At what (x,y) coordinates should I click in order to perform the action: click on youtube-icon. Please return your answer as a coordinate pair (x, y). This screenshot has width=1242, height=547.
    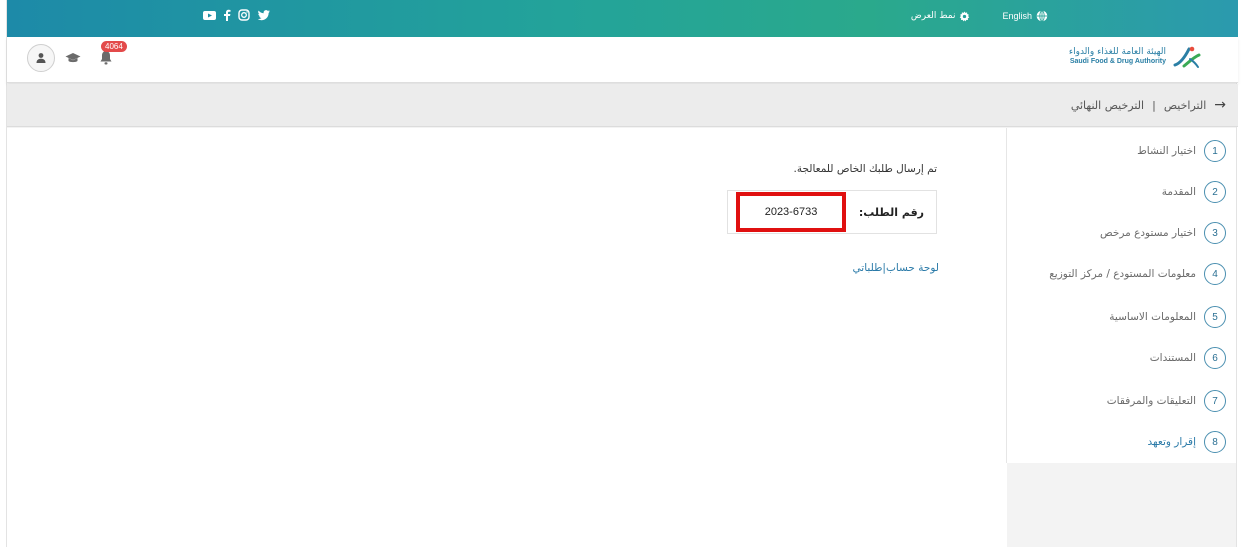
    Looking at the image, I should click on (209, 15).